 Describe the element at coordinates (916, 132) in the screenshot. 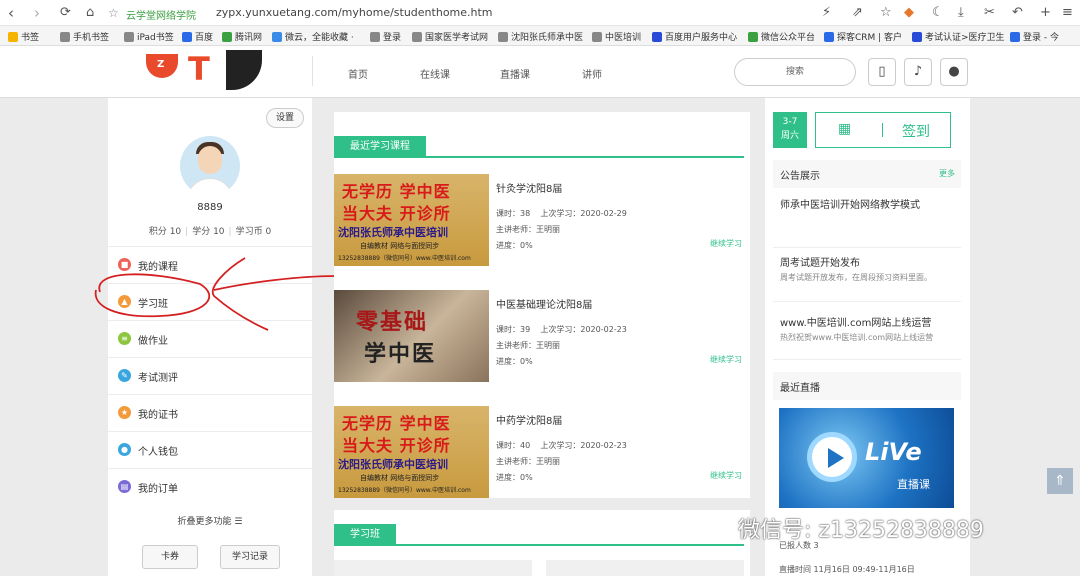

I see `signin-label: 签到` at that location.